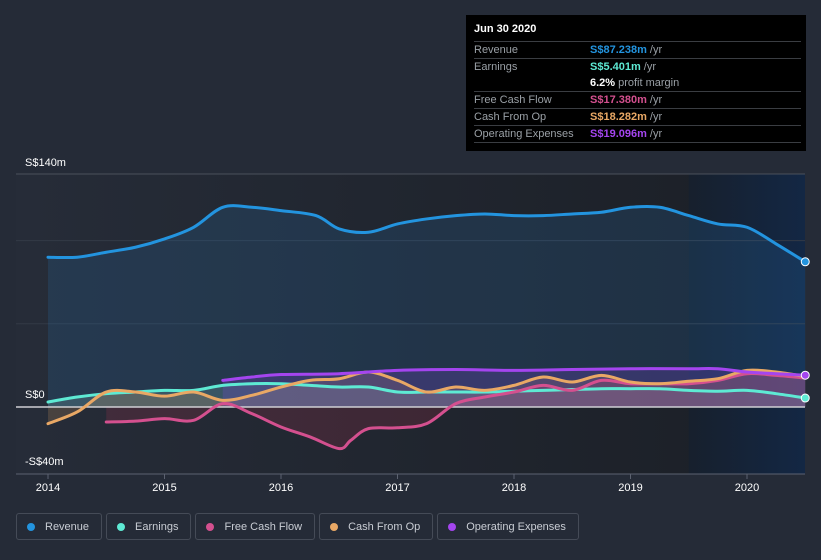 The height and width of the screenshot is (560, 821). Describe the element at coordinates (649, 83) in the screenshot. I see `tooltip-unit: profit margin` at that location.